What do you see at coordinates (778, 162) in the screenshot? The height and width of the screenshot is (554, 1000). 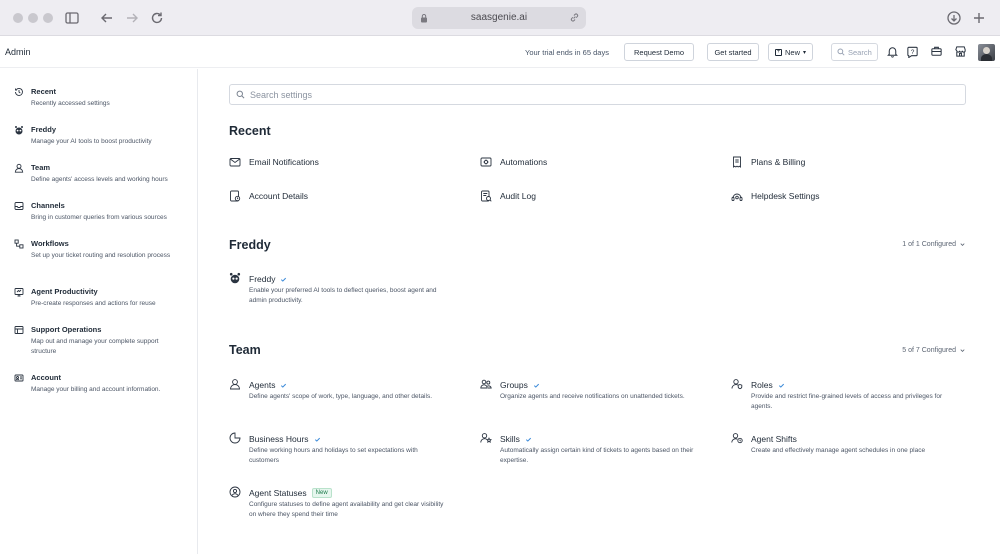 I see `recent-link-label: Plans & Billing` at bounding box center [778, 162].